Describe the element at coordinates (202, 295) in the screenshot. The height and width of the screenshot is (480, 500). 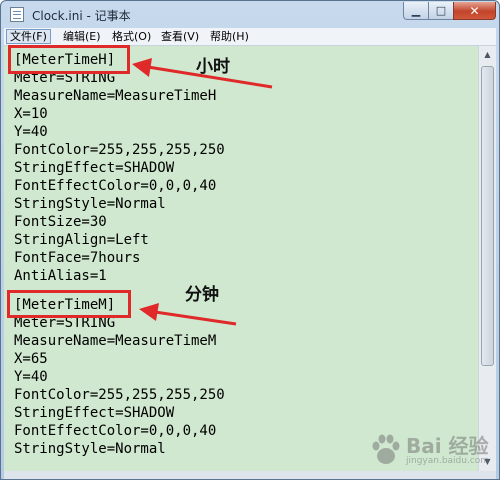
I see `annotation-label-minute: 分钟` at that location.